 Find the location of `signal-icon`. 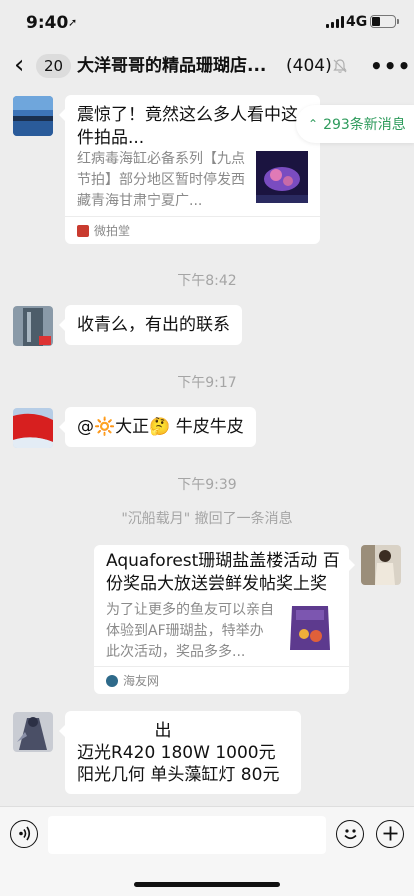

signal-icon is located at coordinates (335, 22).